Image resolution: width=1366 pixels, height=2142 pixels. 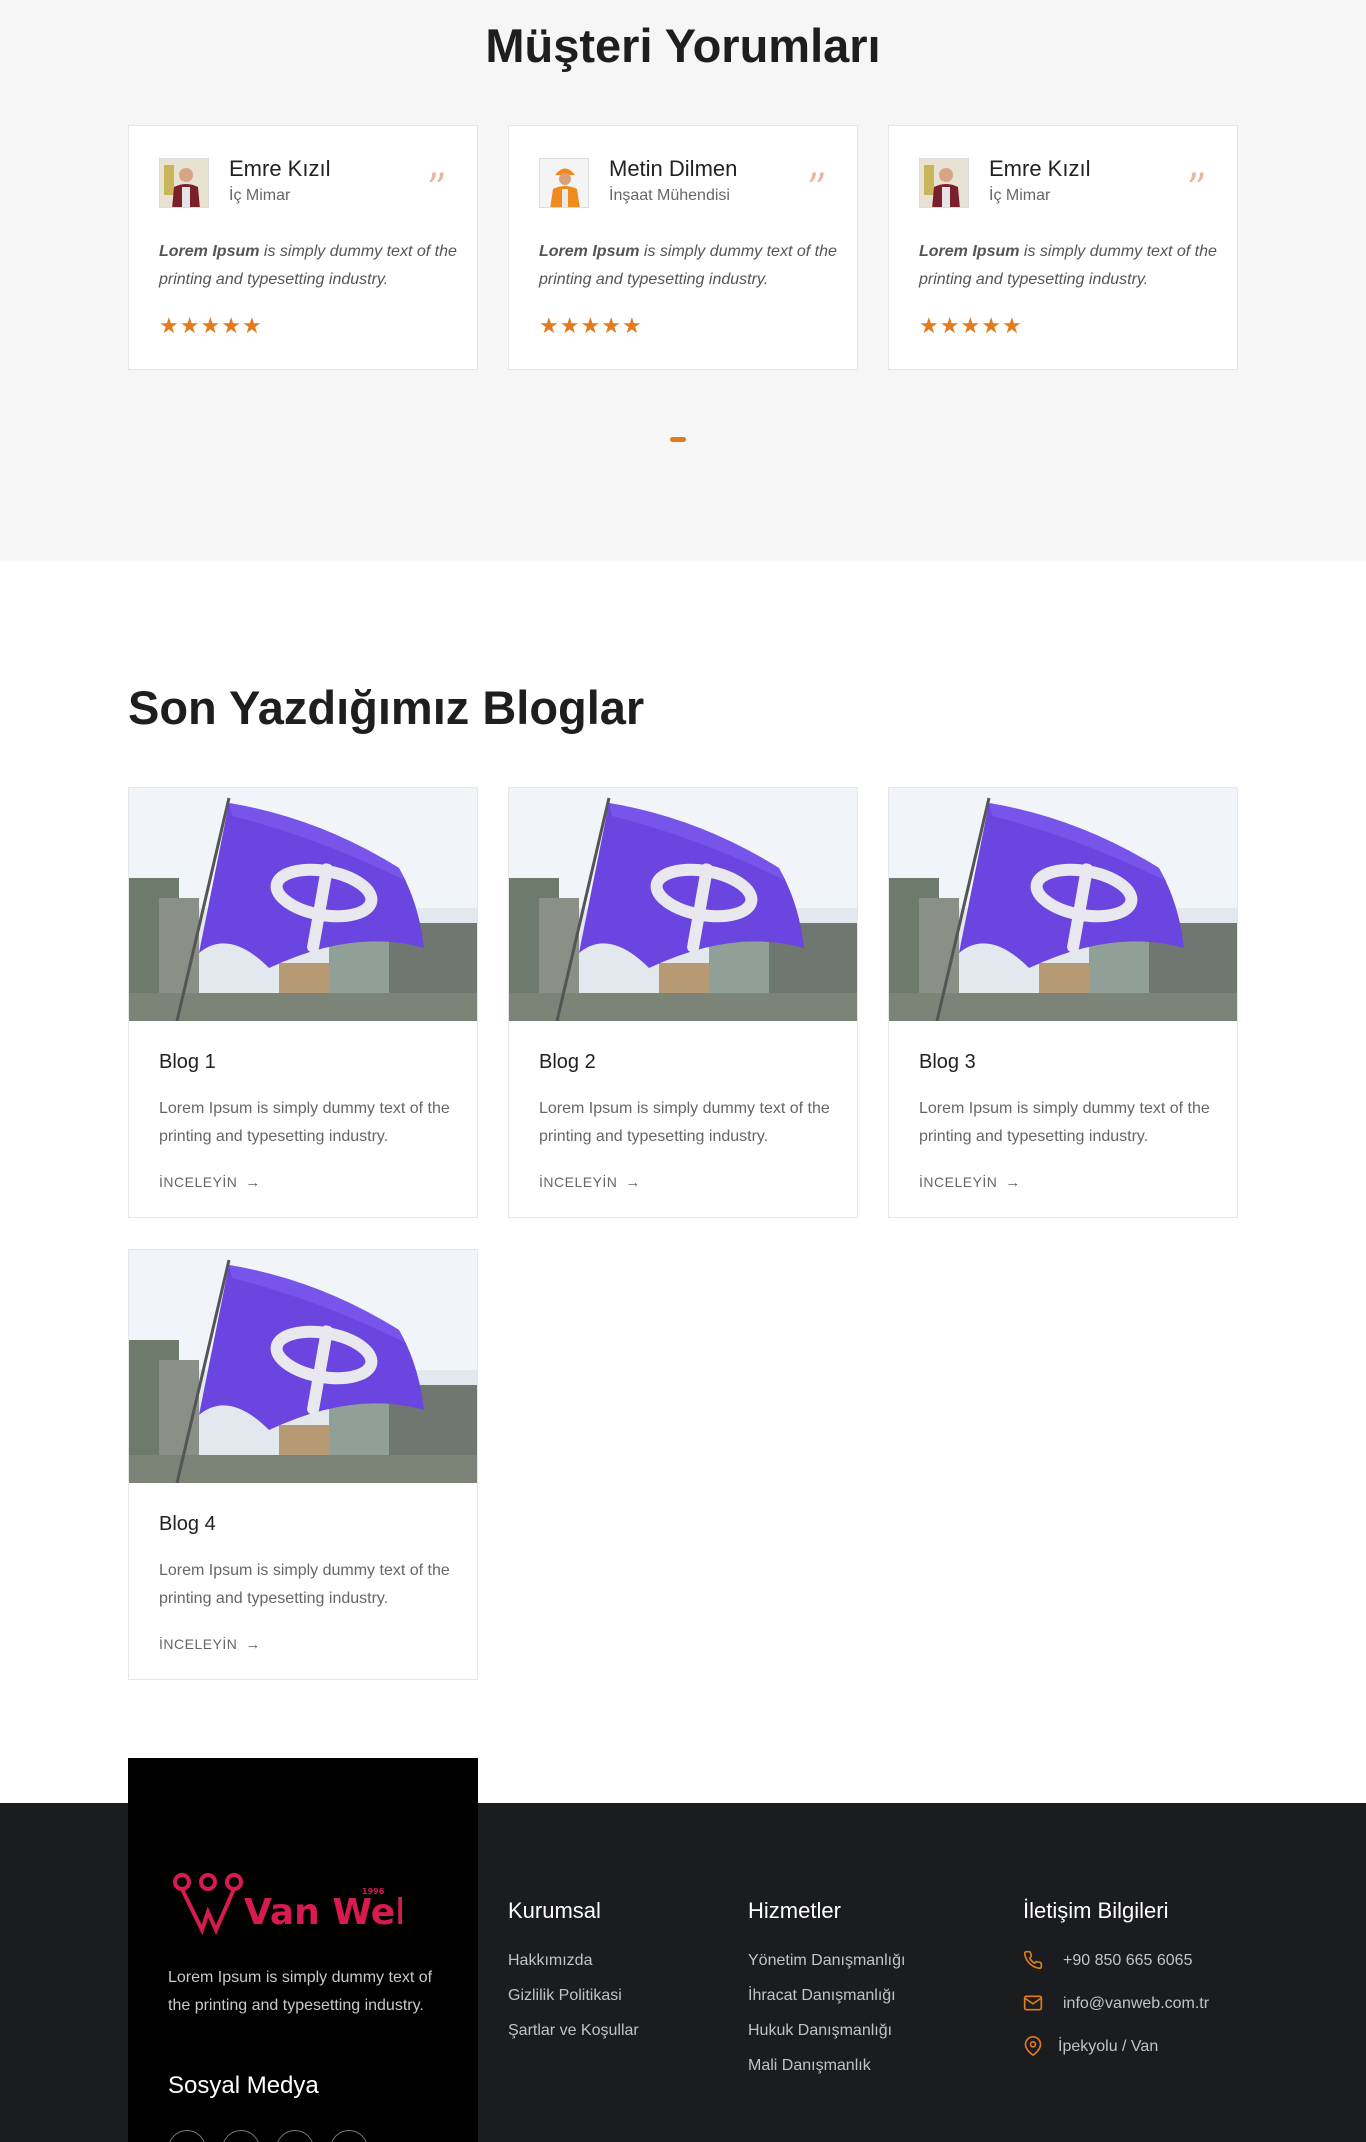 What do you see at coordinates (573, 2031) in the screenshot?
I see `footer-link-terms: Şartlar ve Koşullar` at bounding box center [573, 2031].